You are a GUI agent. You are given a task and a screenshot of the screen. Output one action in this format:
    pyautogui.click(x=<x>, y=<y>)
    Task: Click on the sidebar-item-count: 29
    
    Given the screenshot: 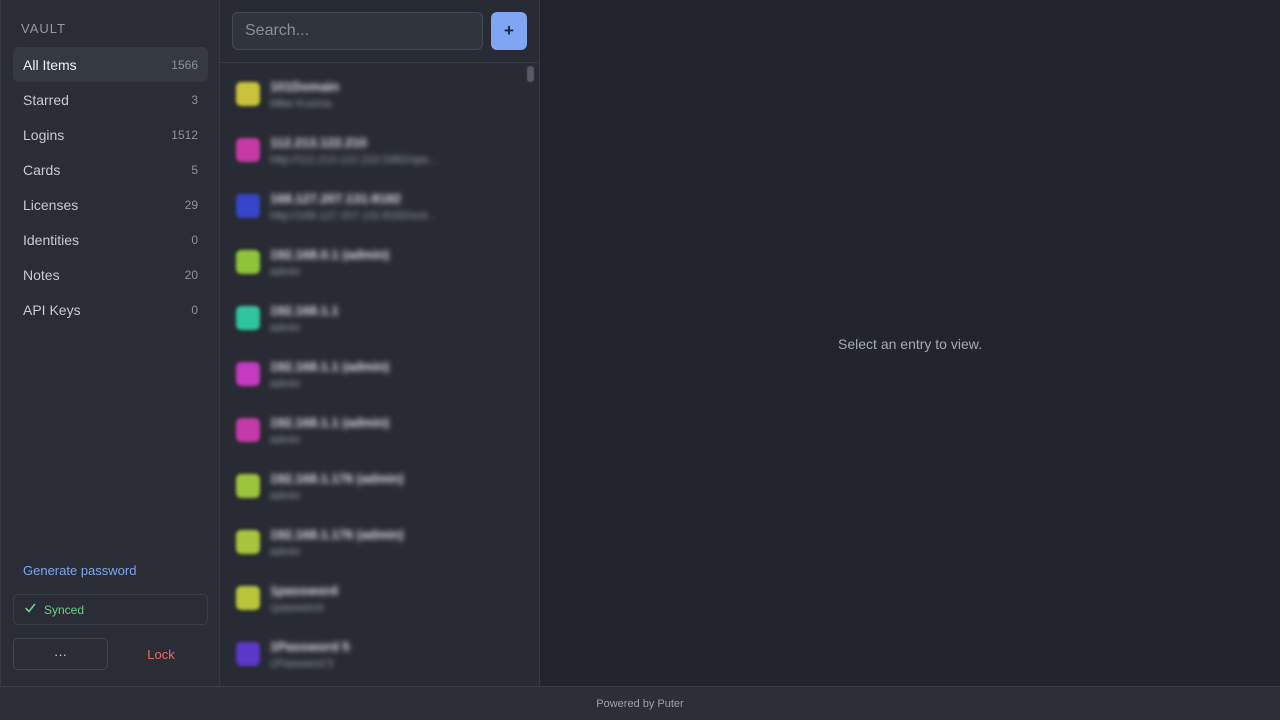 What is the action you would take?
    pyautogui.click(x=191, y=204)
    